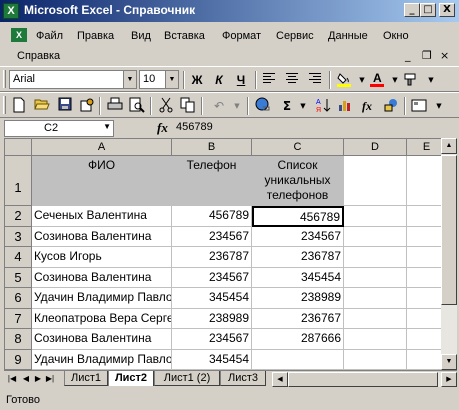 Image resolution: width=459 pixels, height=410 pixels. What do you see at coordinates (449, 146) in the screenshot?
I see `scroll-up-icon: ▲` at bounding box center [449, 146].